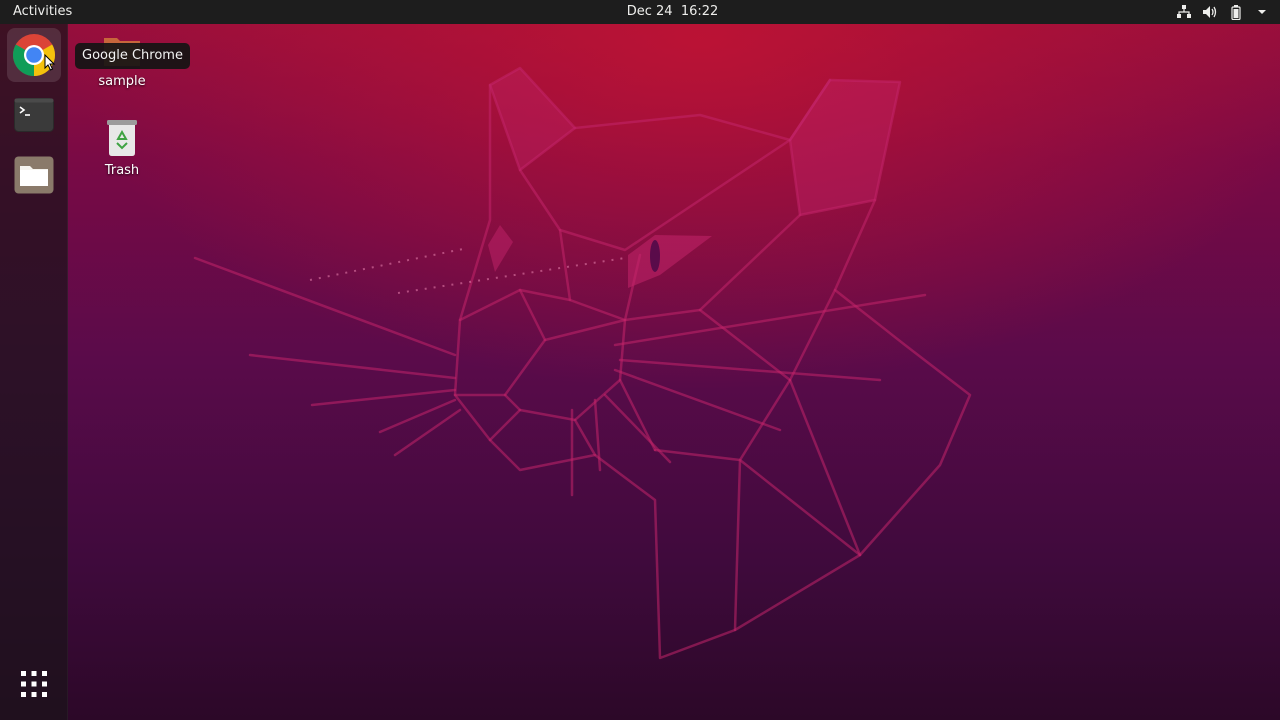  I want to click on desktop-icon-trash: Trash, so click(122, 147).